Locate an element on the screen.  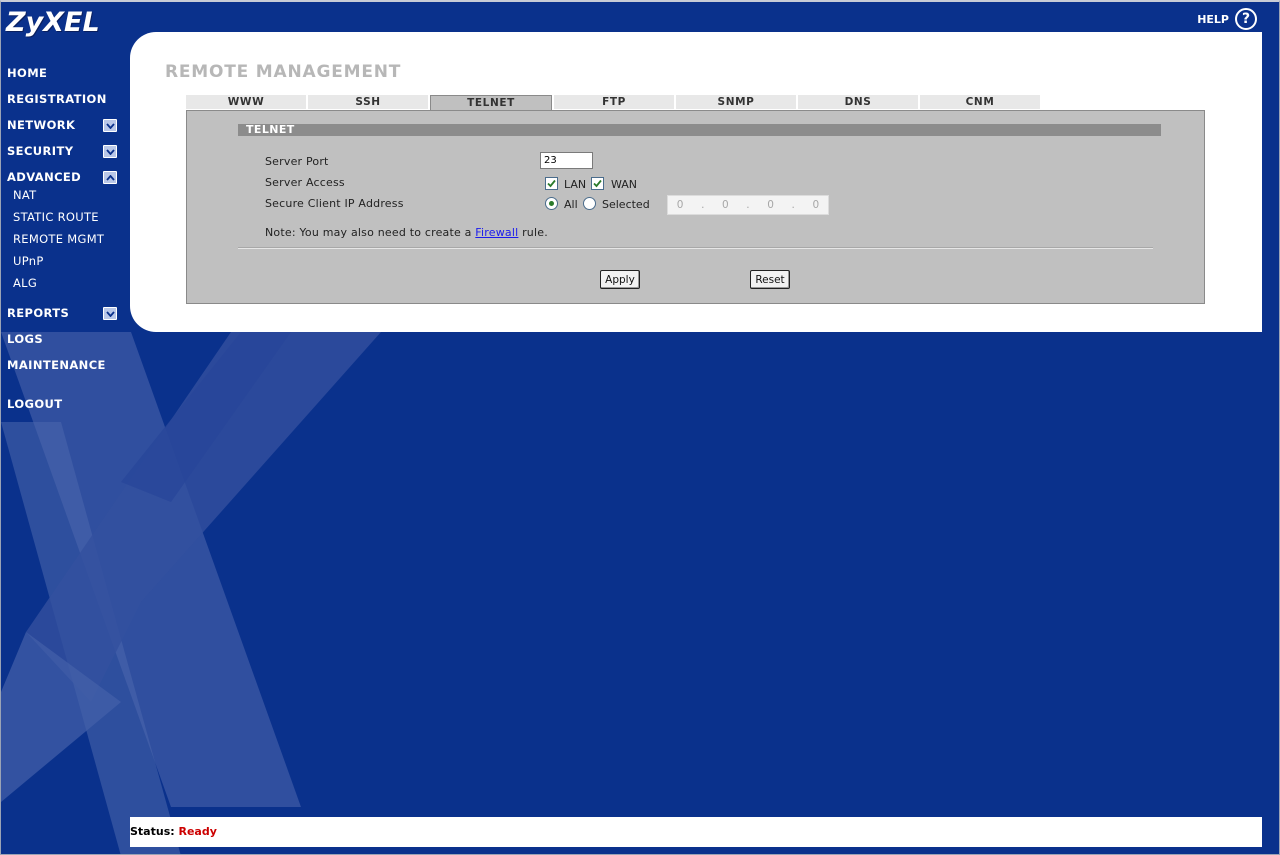
network-expand-icon is located at coordinates (110, 125).